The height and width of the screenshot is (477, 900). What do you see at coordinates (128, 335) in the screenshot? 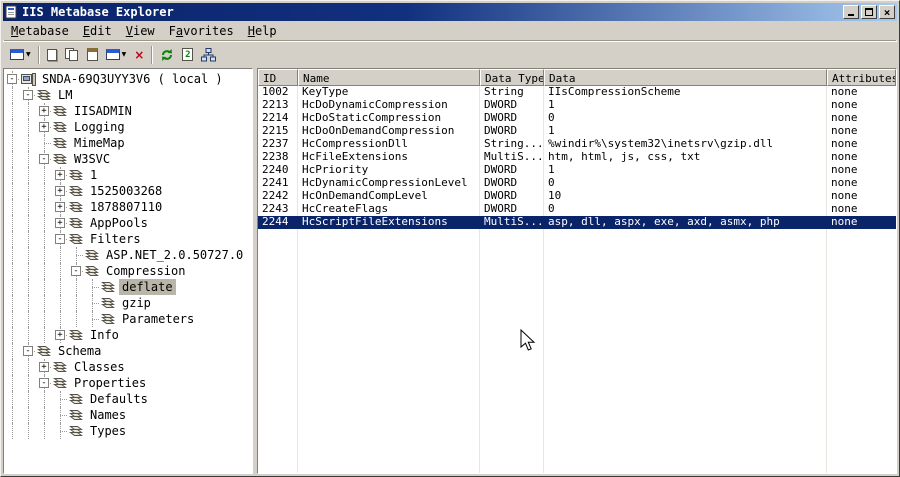
I see `tree-item-info: + Info` at bounding box center [128, 335].